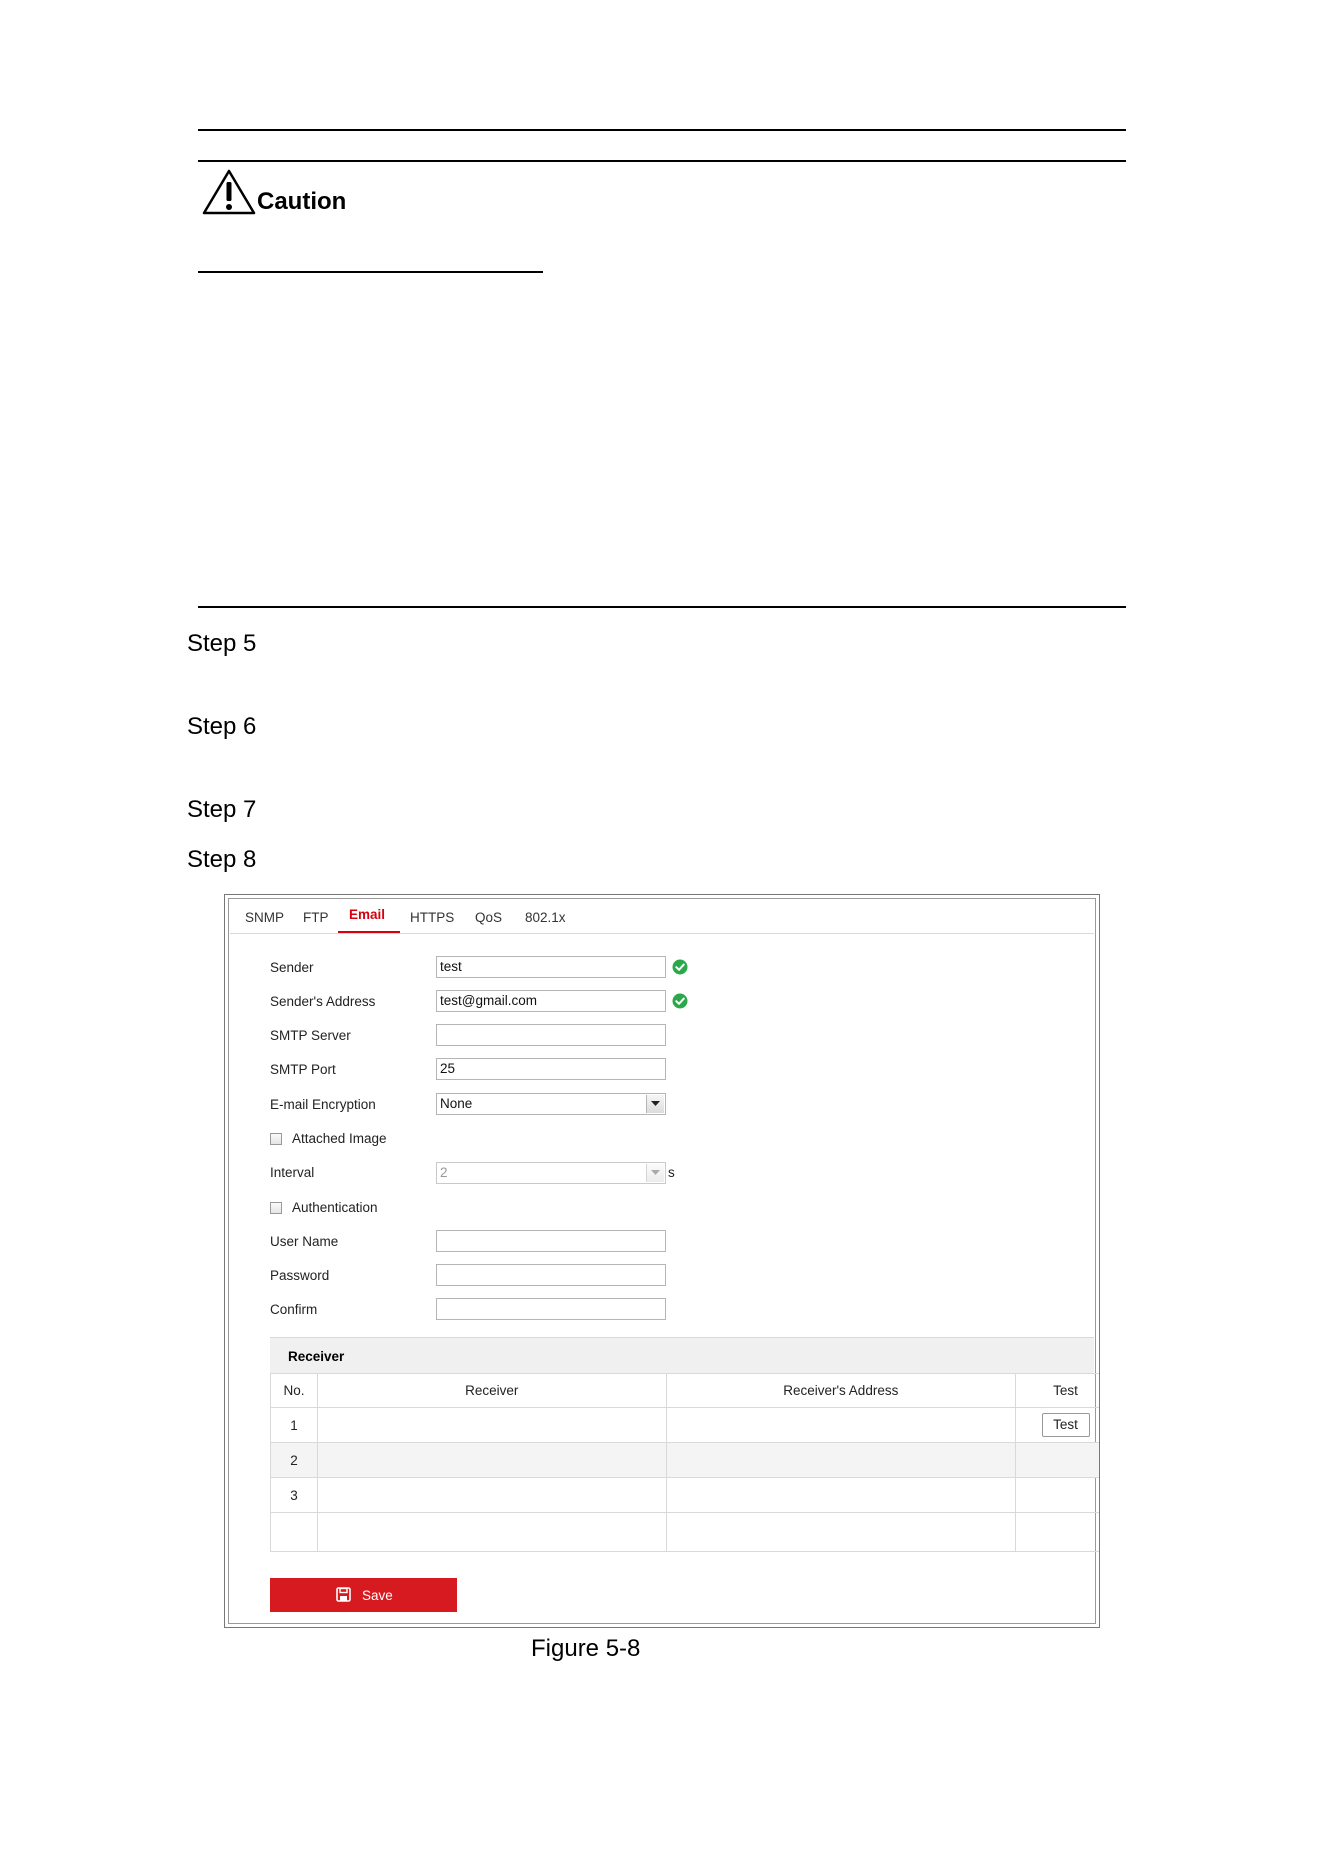 The width and height of the screenshot is (1324, 1872). What do you see at coordinates (302, 201) in the screenshot?
I see `caution-label: Caution` at bounding box center [302, 201].